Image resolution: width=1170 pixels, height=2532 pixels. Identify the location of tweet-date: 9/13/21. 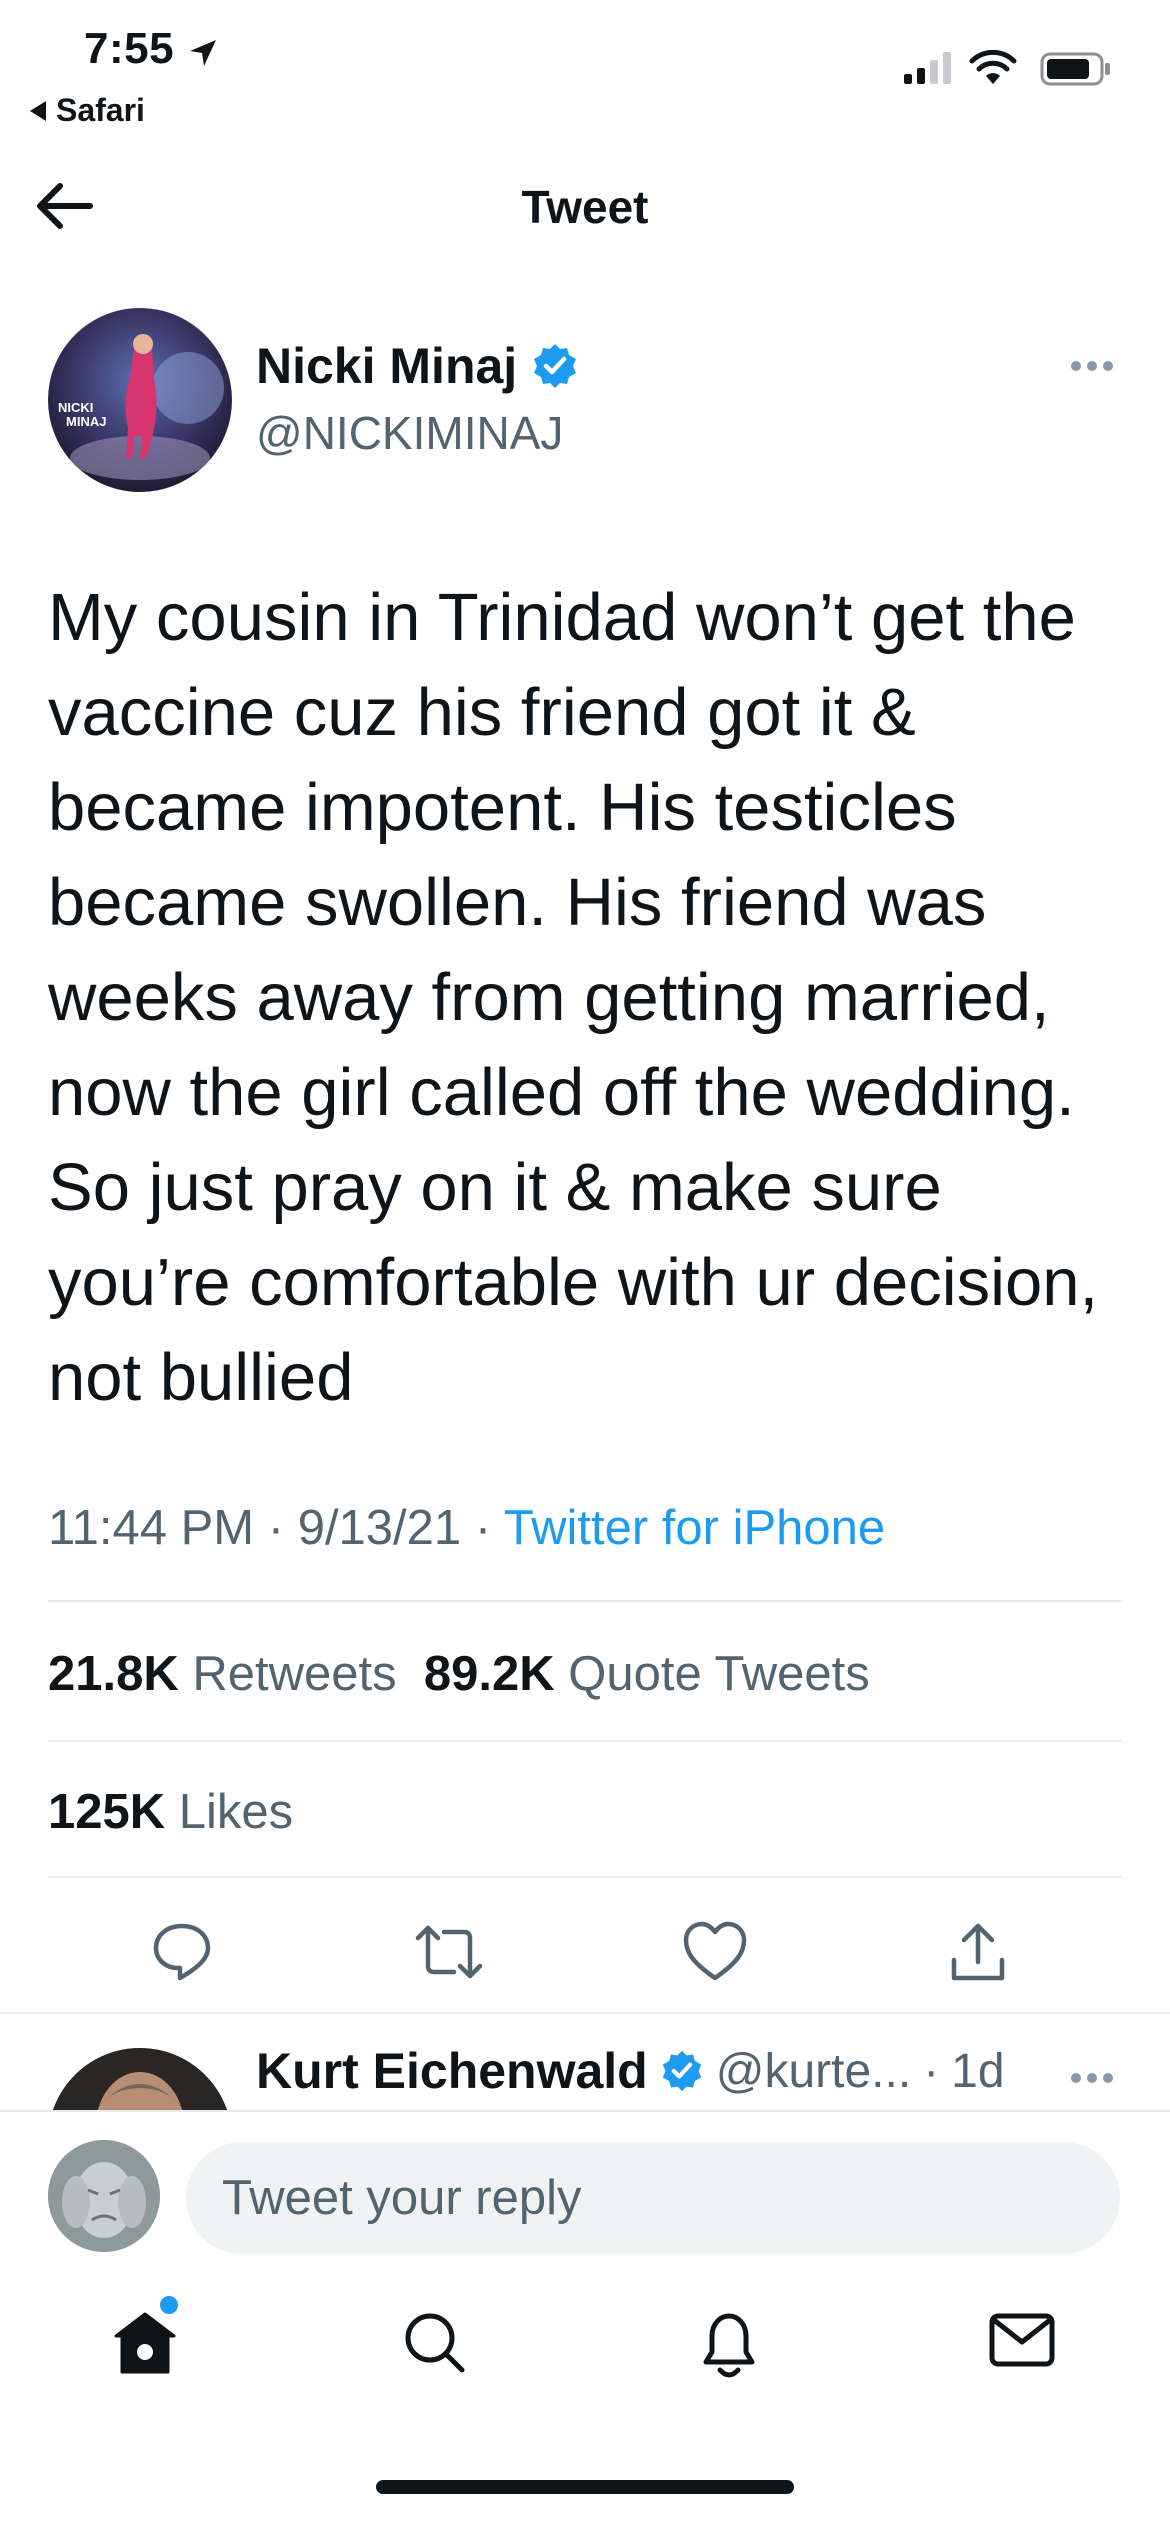
(379, 1528).